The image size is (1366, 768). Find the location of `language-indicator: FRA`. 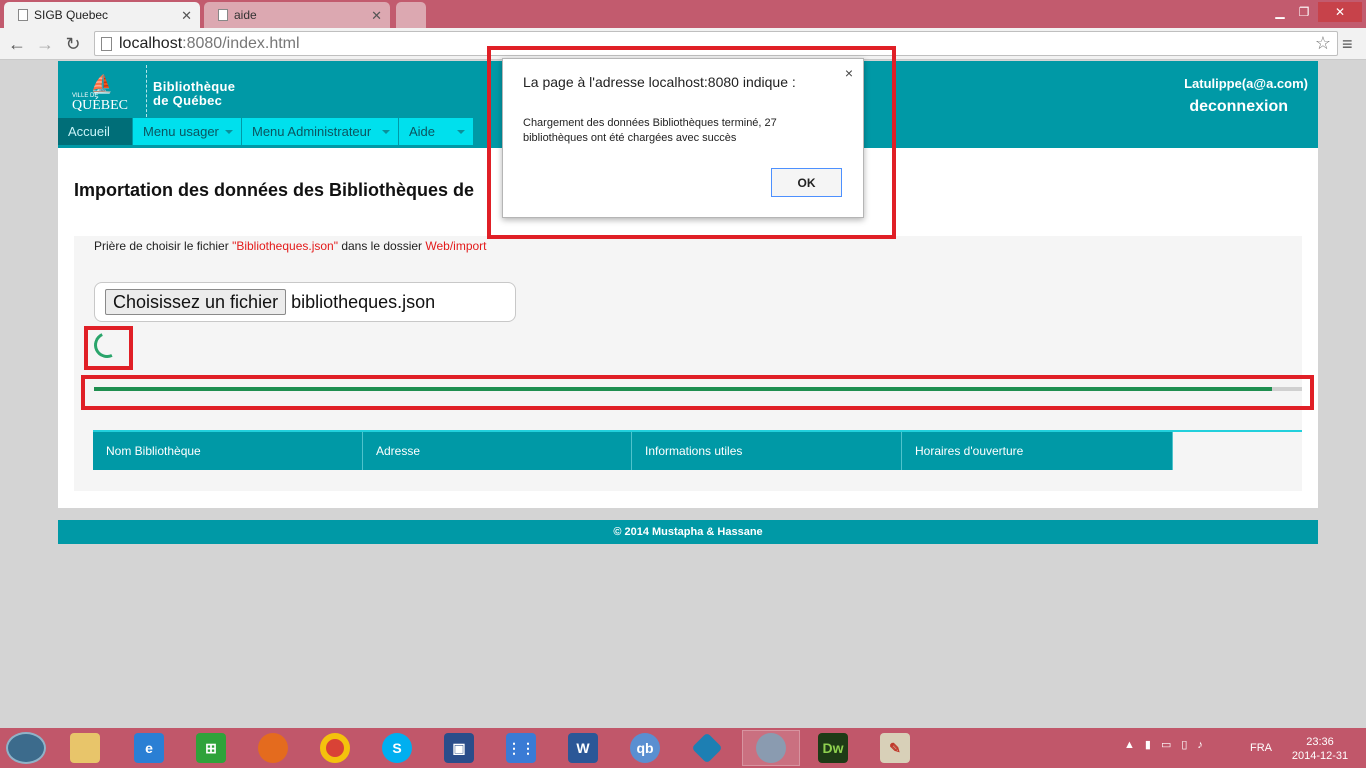

language-indicator: FRA is located at coordinates (1261, 748).